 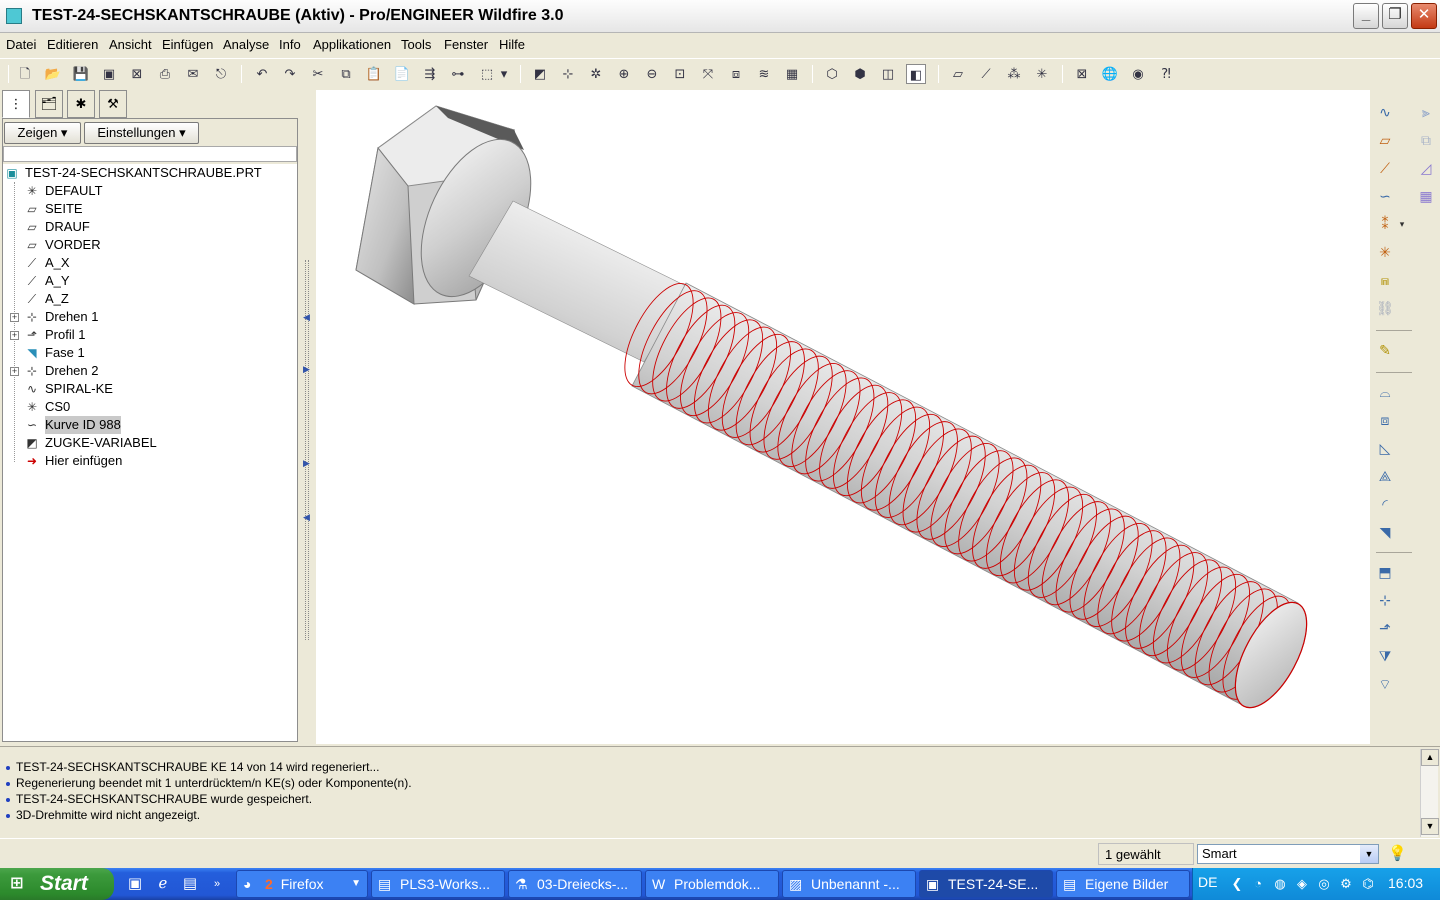 What do you see at coordinates (1302, 884) in the screenshot?
I see `tray-antivirus-icon: ◈` at bounding box center [1302, 884].